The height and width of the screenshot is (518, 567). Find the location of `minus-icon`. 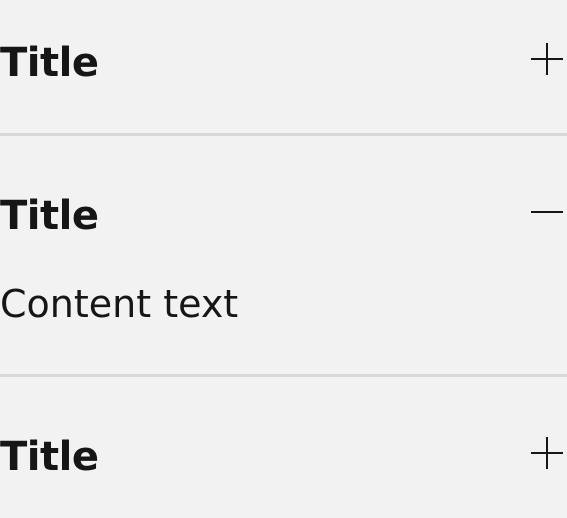

minus-icon is located at coordinates (547, 212).